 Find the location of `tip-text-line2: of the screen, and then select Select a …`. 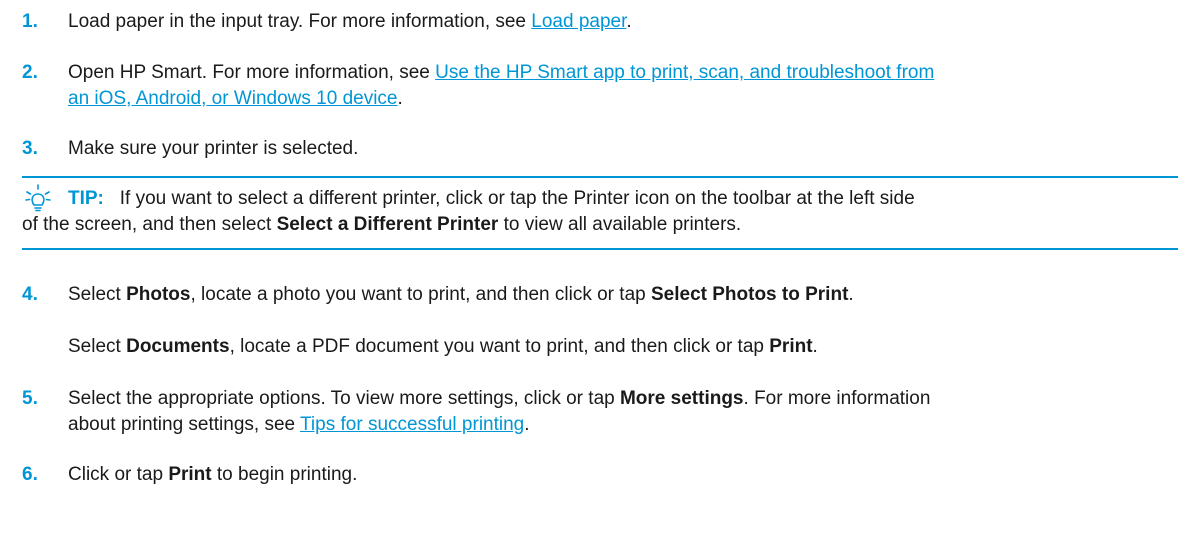

tip-text-line2: of the screen, and then select Select a … is located at coordinates (577, 225).